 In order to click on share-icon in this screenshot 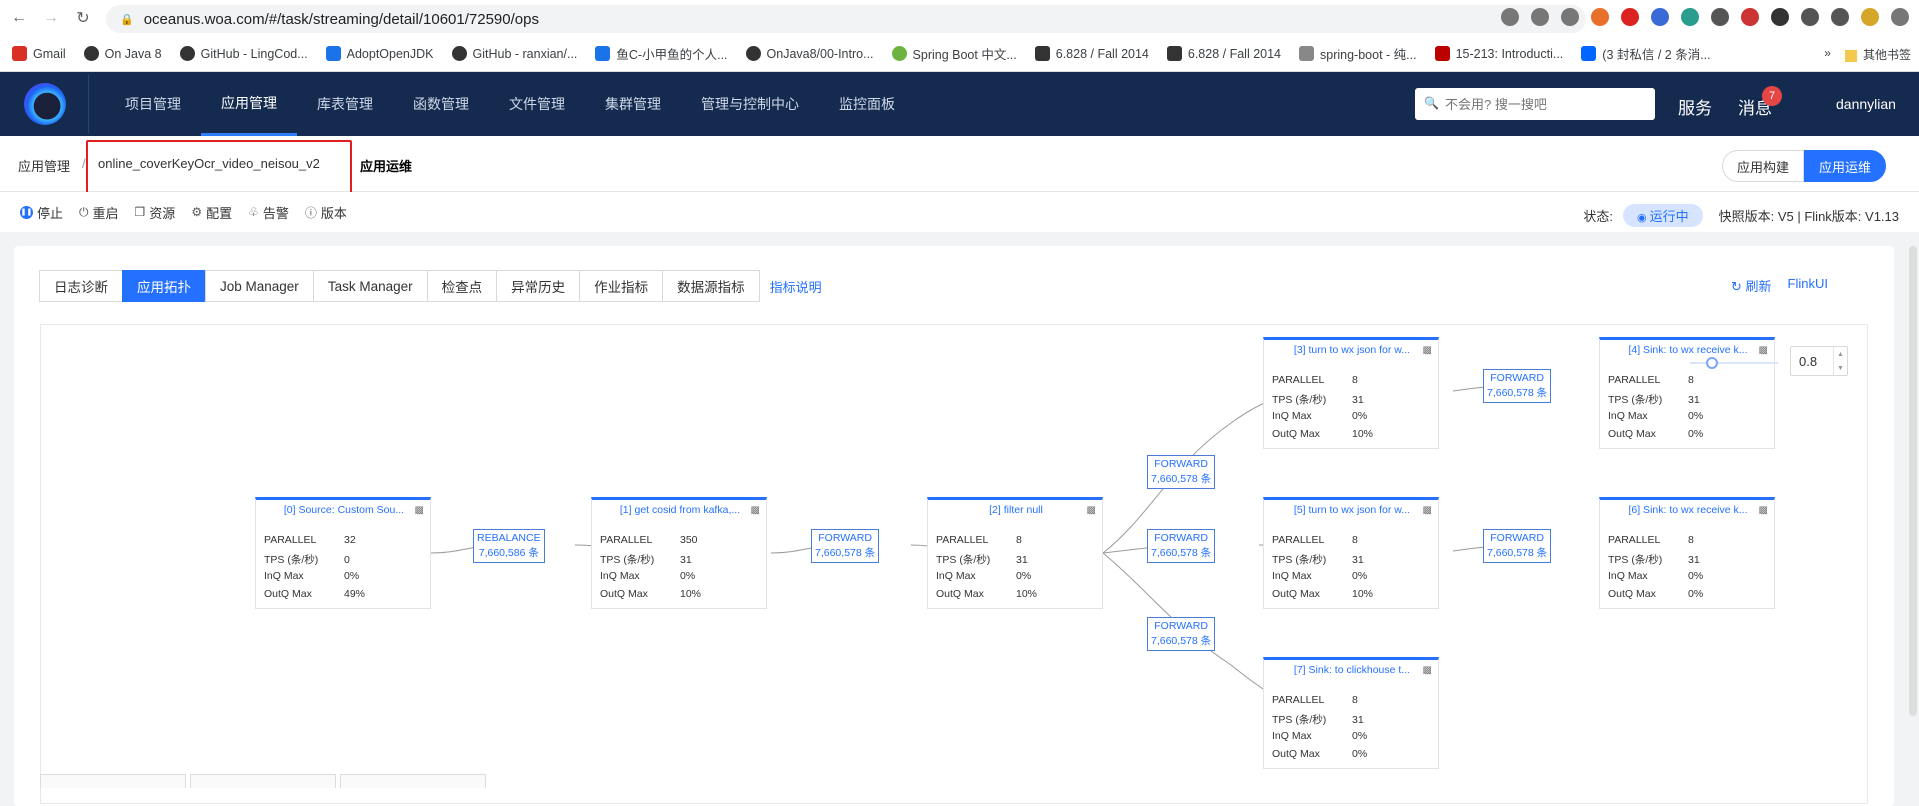, I will do `click(1540, 17)`.